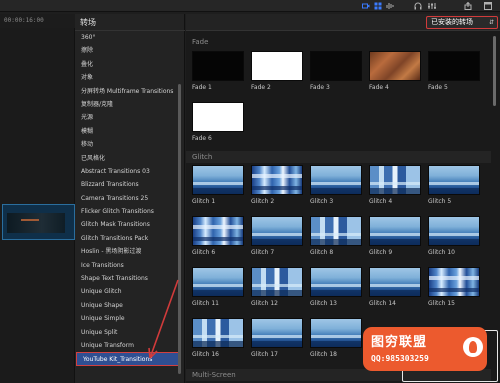 The width and height of the screenshot is (500, 383). Describe the element at coordinates (127, 64) in the screenshot. I see `category-item: 叠化` at that location.